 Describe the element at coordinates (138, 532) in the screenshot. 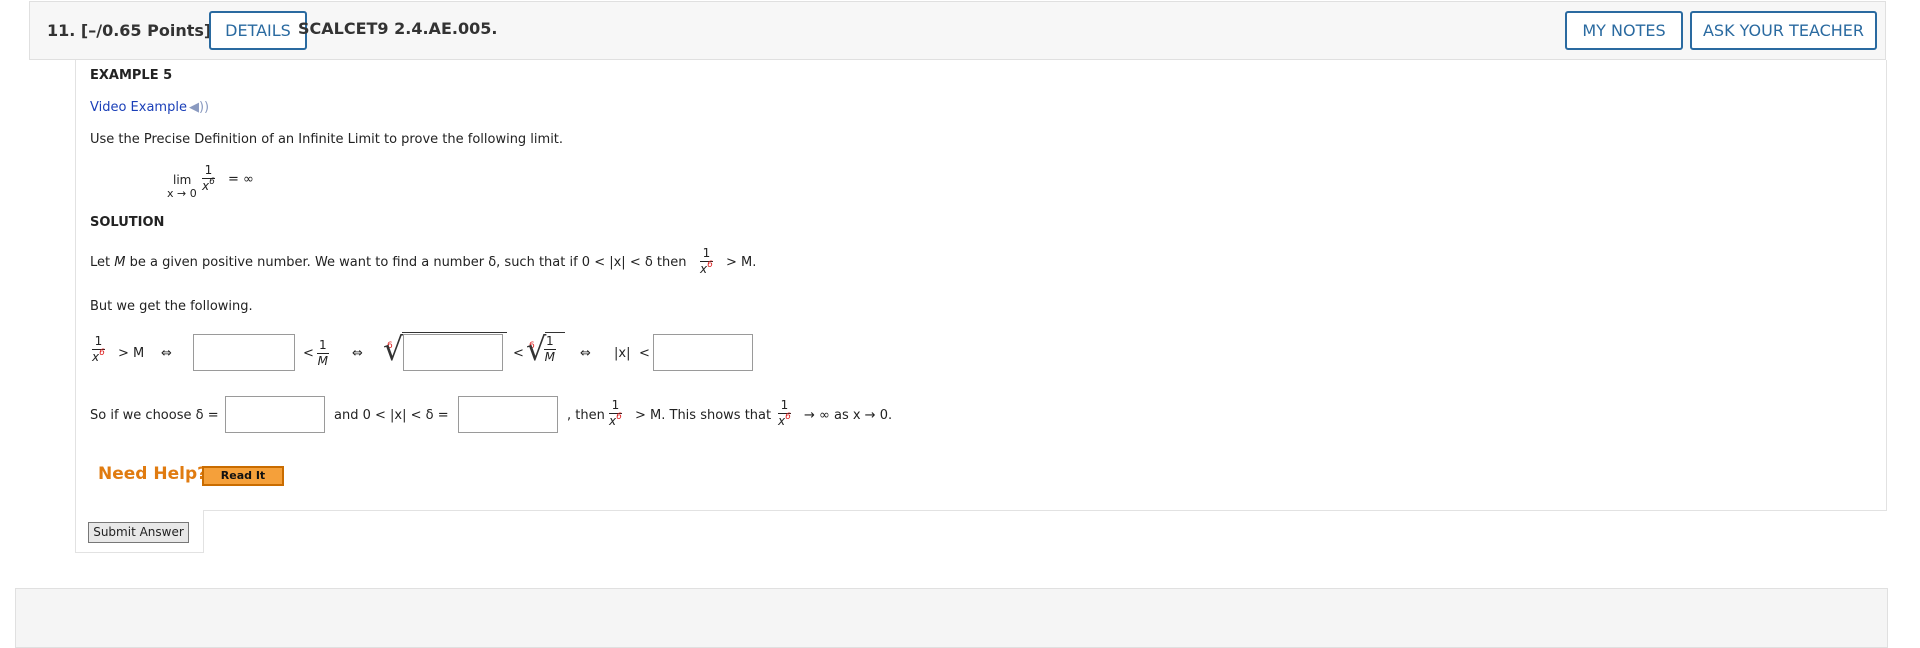

I see `submit-answer-button: Submit Answer` at that location.